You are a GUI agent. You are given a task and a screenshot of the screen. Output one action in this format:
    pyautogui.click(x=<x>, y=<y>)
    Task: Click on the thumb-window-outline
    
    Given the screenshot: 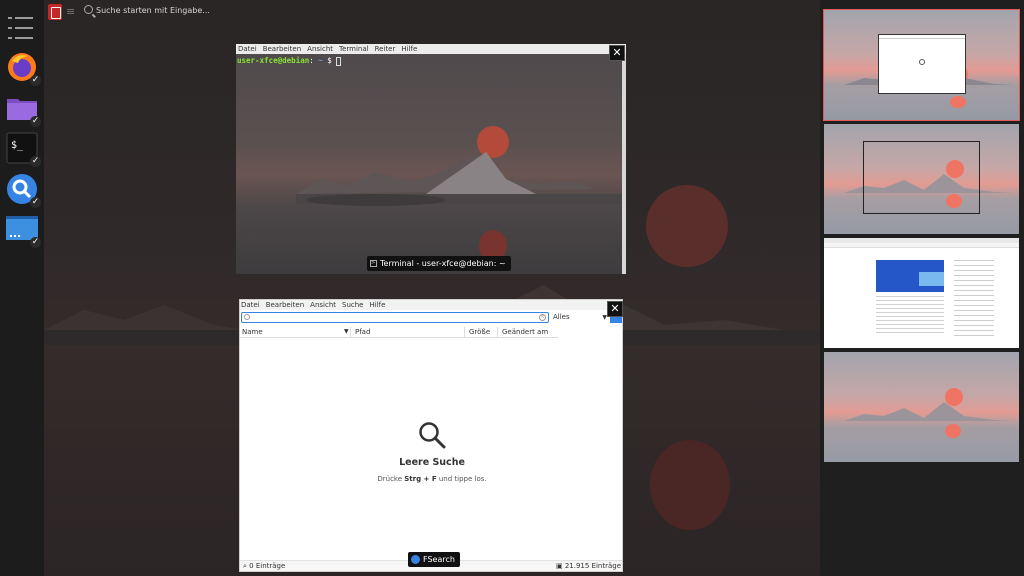 What is the action you would take?
    pyautogui.click(x=921, y=177)
    